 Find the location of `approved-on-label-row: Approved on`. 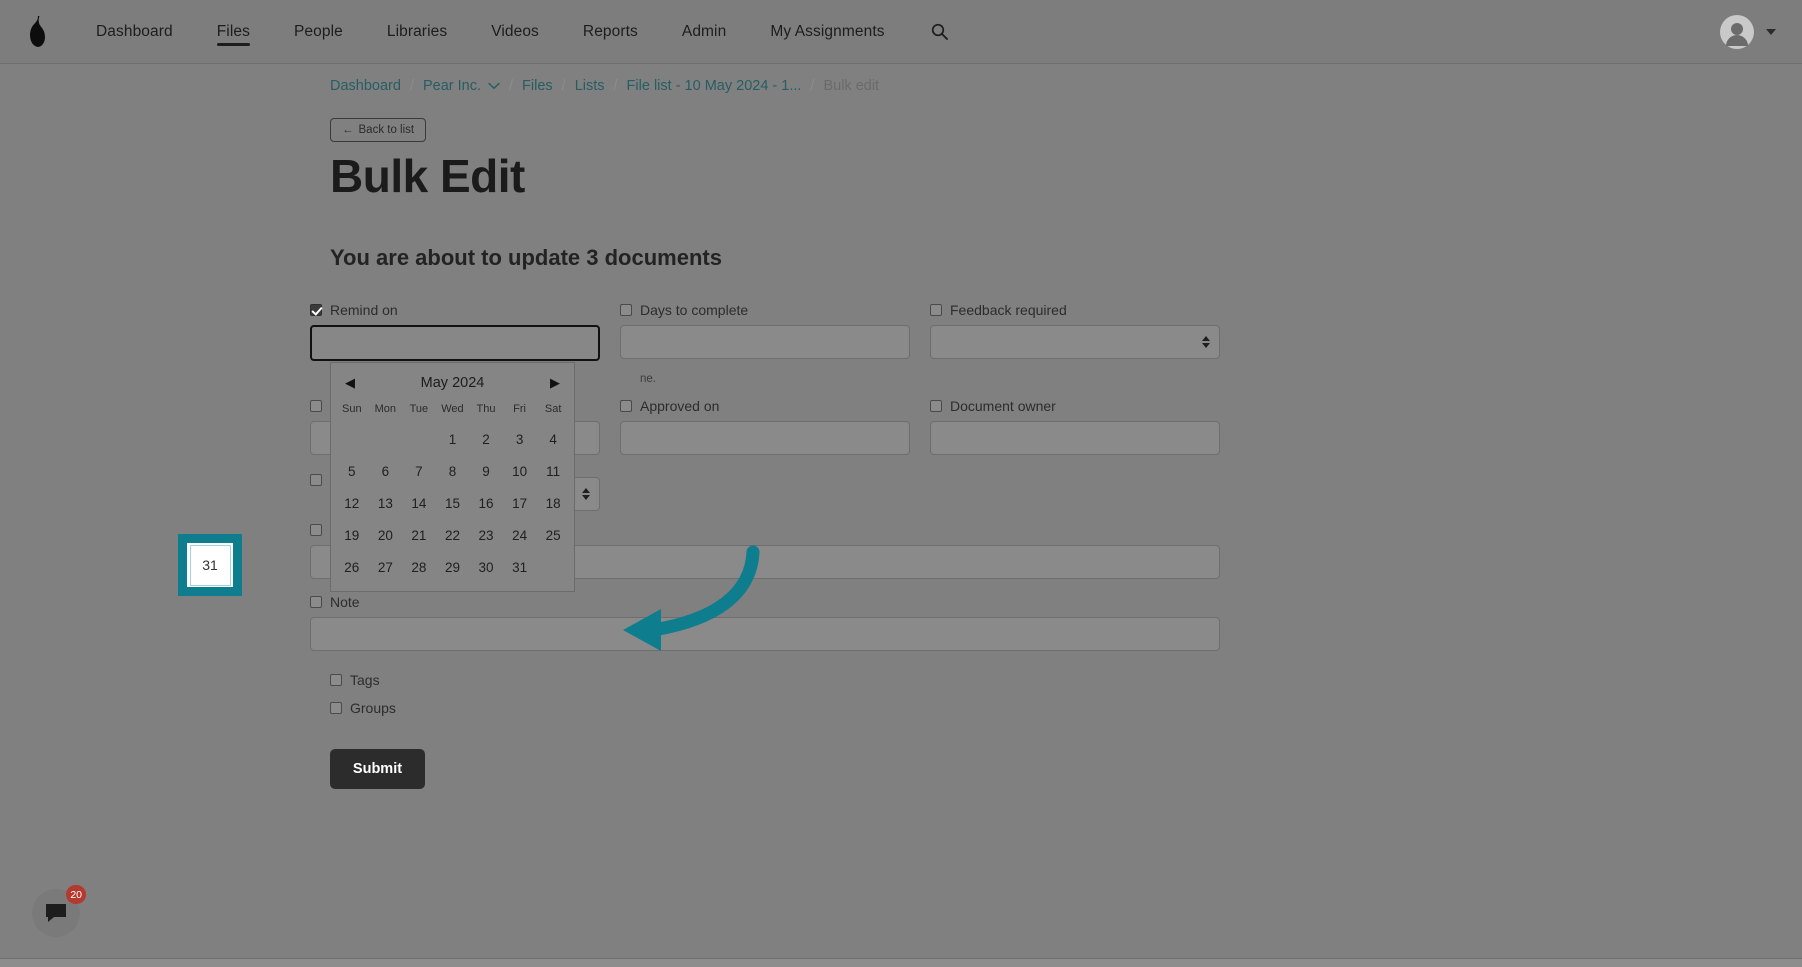

approved-on-label-row: Approved on is located at coordinates (770, 406).